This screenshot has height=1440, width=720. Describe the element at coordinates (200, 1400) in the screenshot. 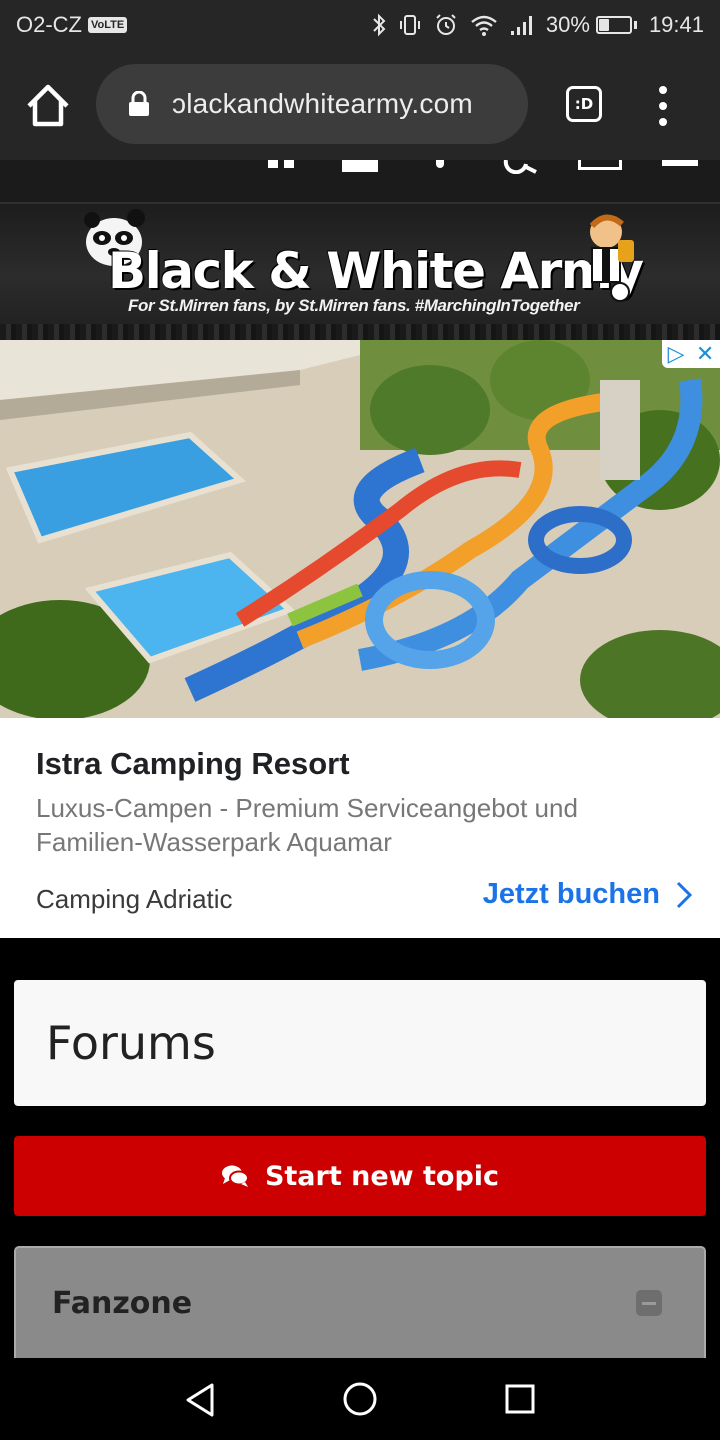

I see `back-icon` at that location.